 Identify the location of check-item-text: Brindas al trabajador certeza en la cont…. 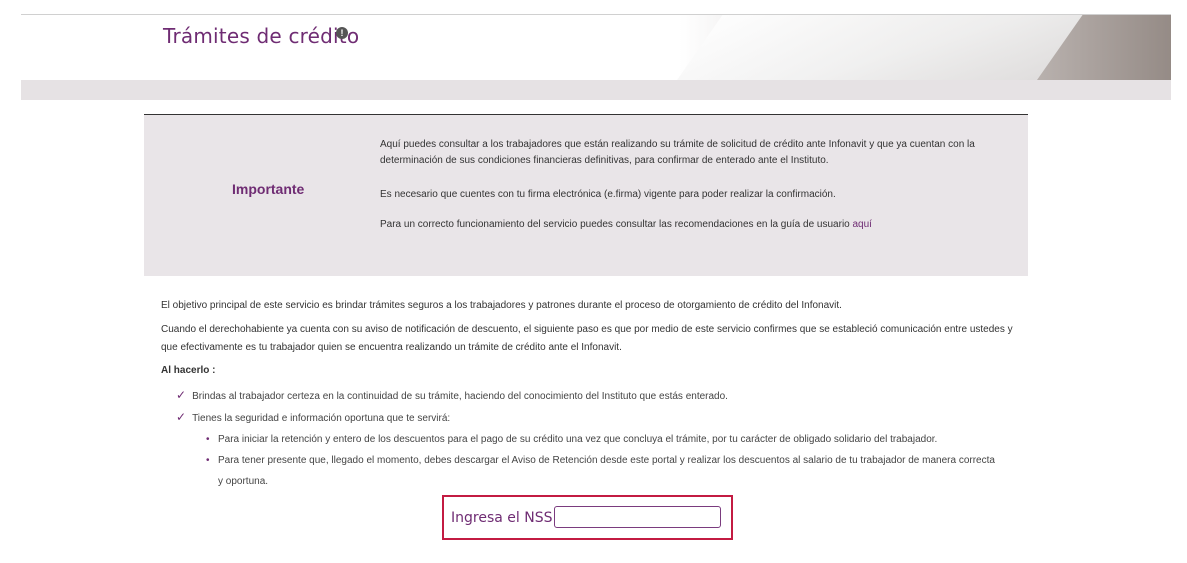
(460, 396).